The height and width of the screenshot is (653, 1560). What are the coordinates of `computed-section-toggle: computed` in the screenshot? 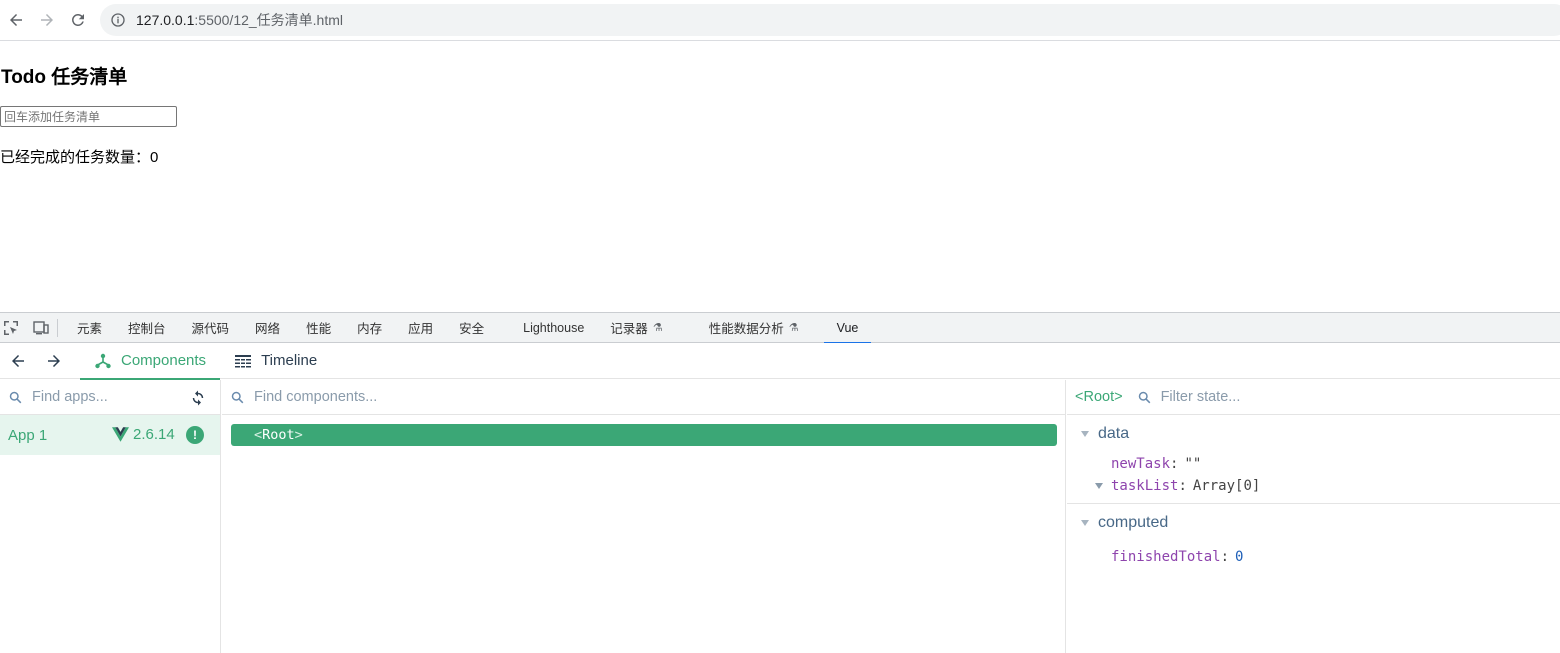 It's located at (1313, 523).